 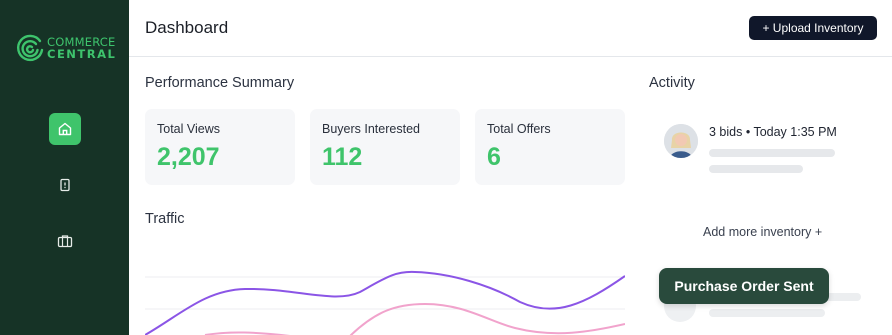 What do you see at coordinates (188, 129) in the screenshot?
I see `stat-label: Total Views` at bounding box center [188, 129].